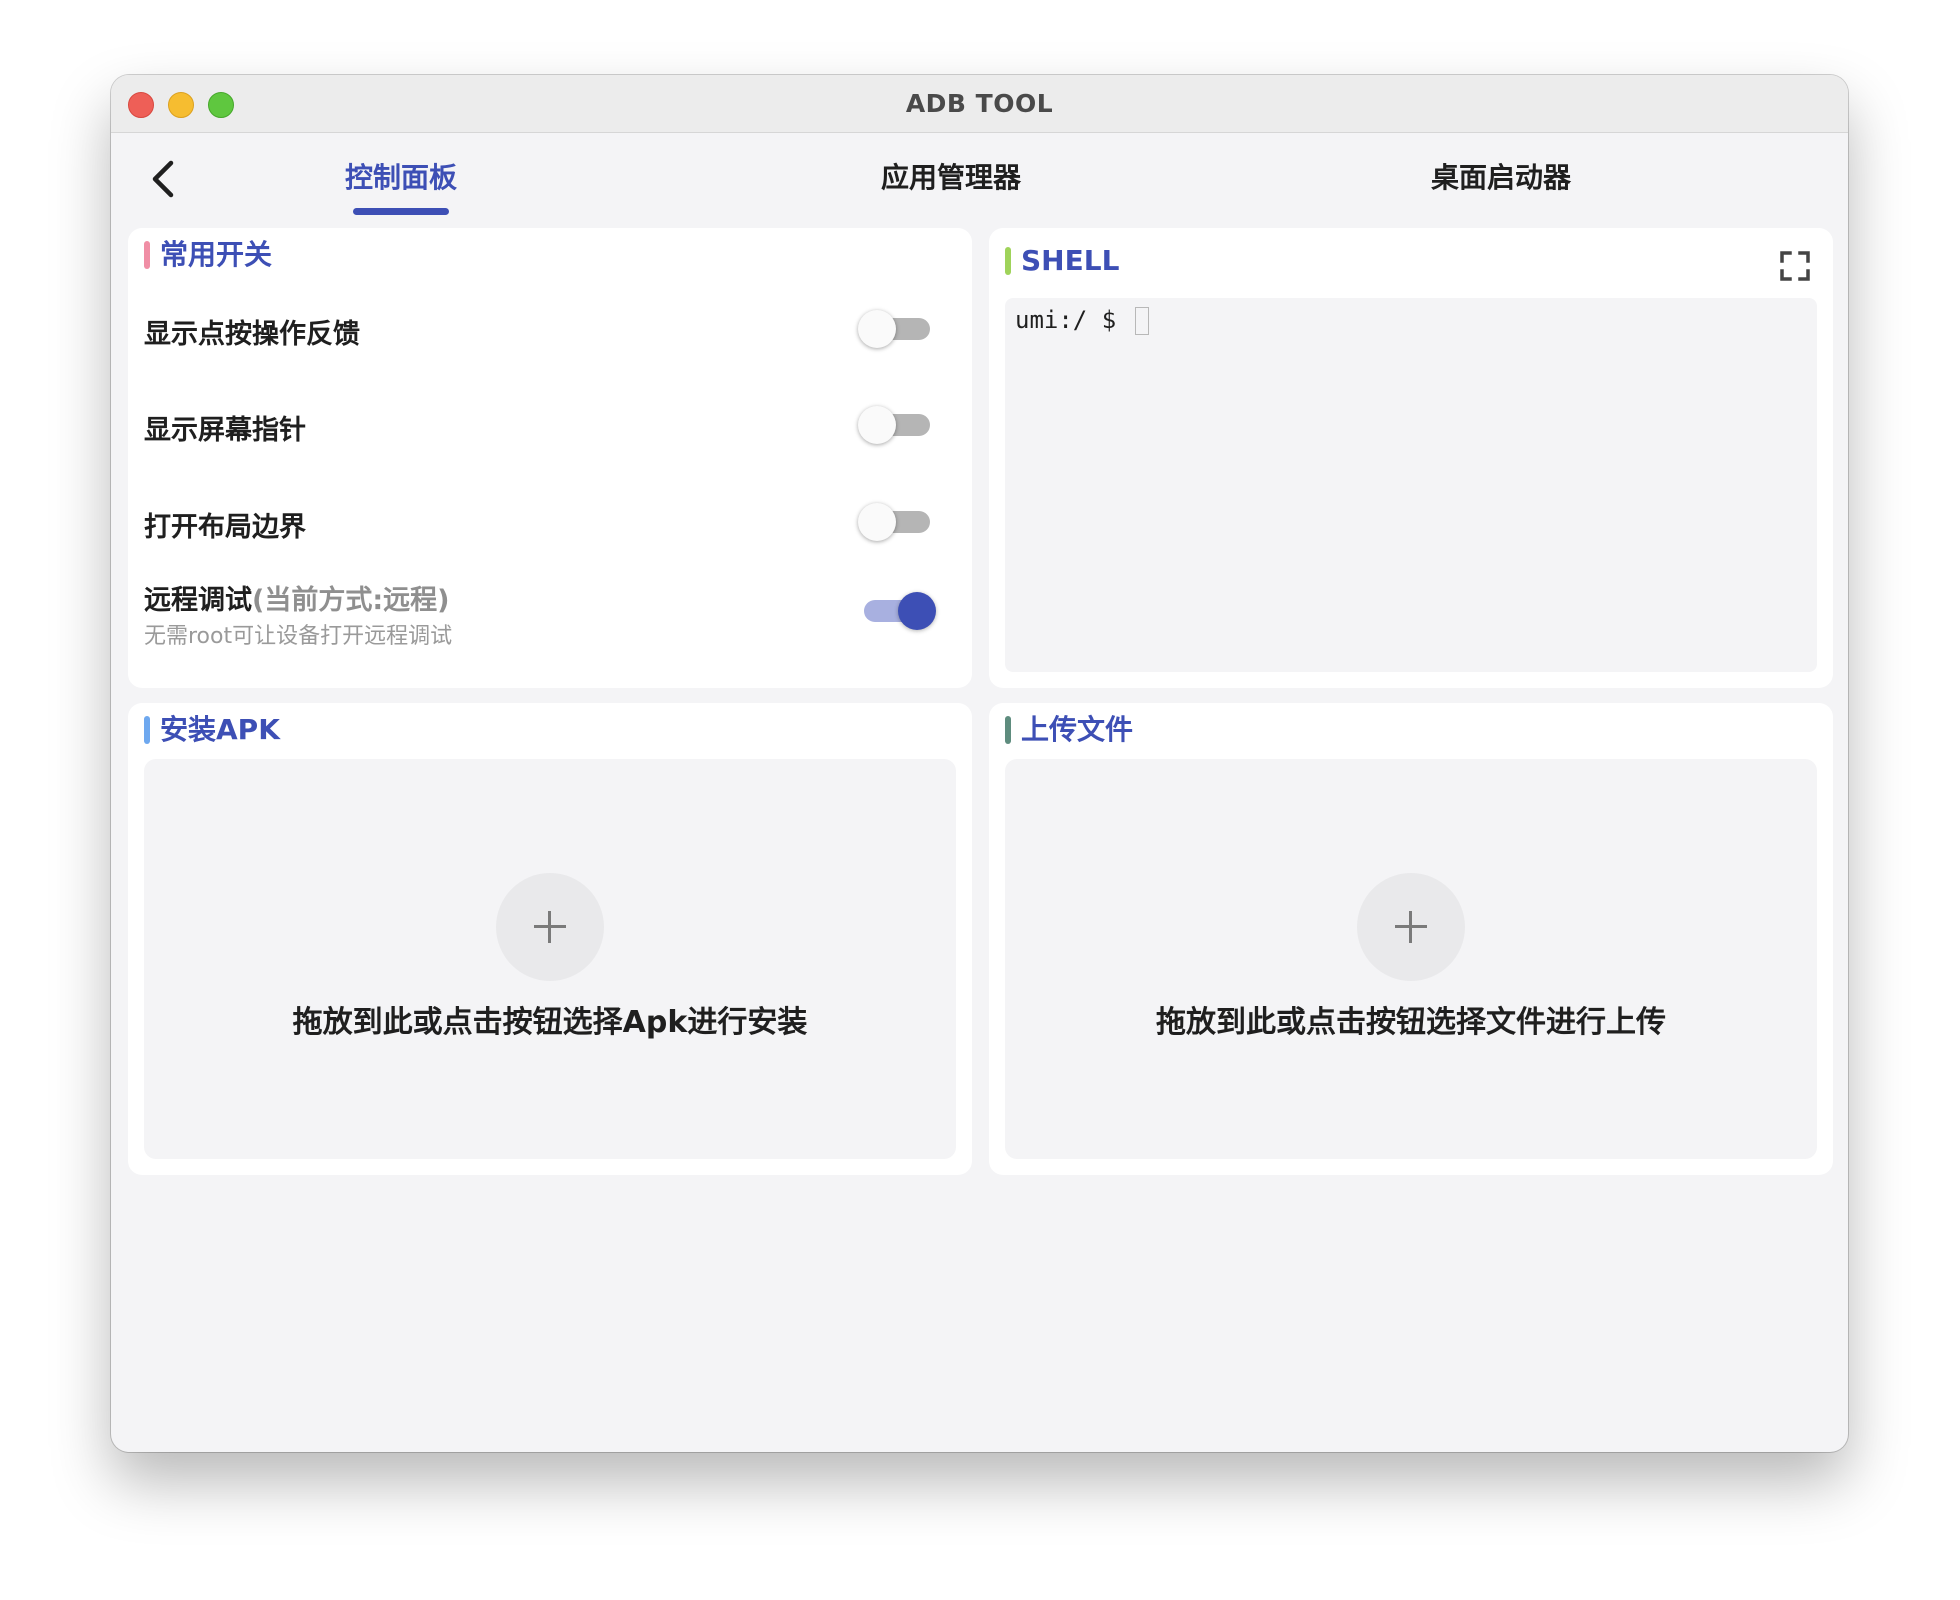  I want to click on fullscreen-icon, so click(1795, 266).